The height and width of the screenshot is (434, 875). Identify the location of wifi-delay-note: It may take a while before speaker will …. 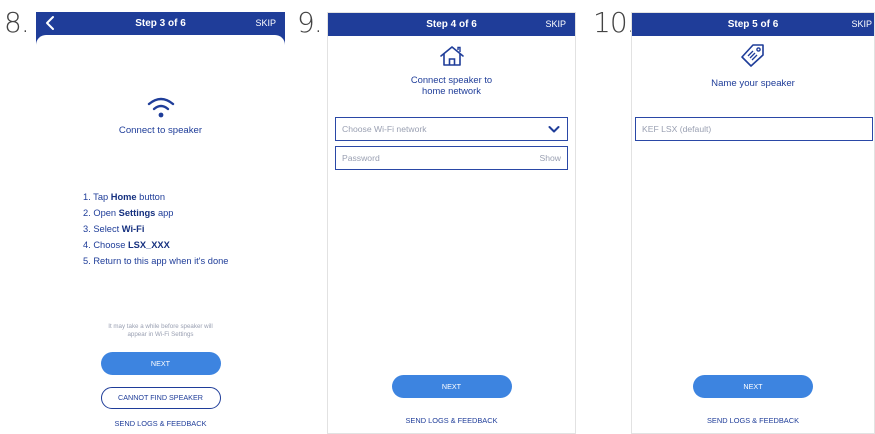
(160, 330).